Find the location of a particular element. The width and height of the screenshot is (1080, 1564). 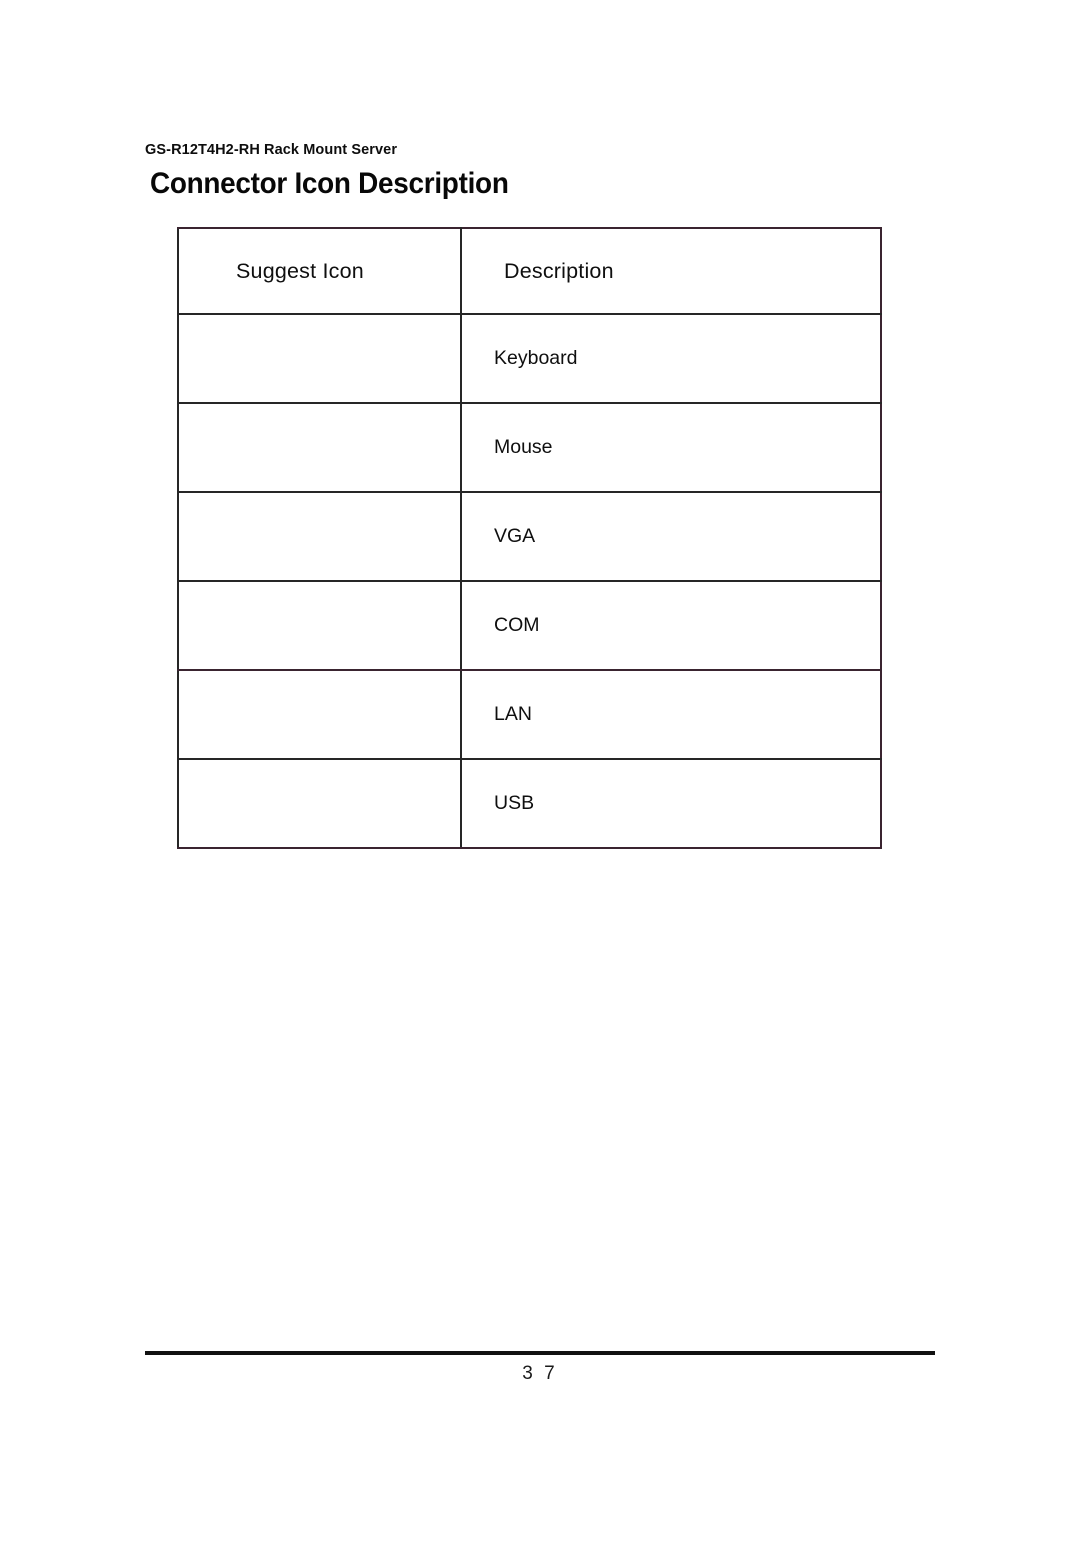

row-label-usb: USB is located at coordinates (514, 803).